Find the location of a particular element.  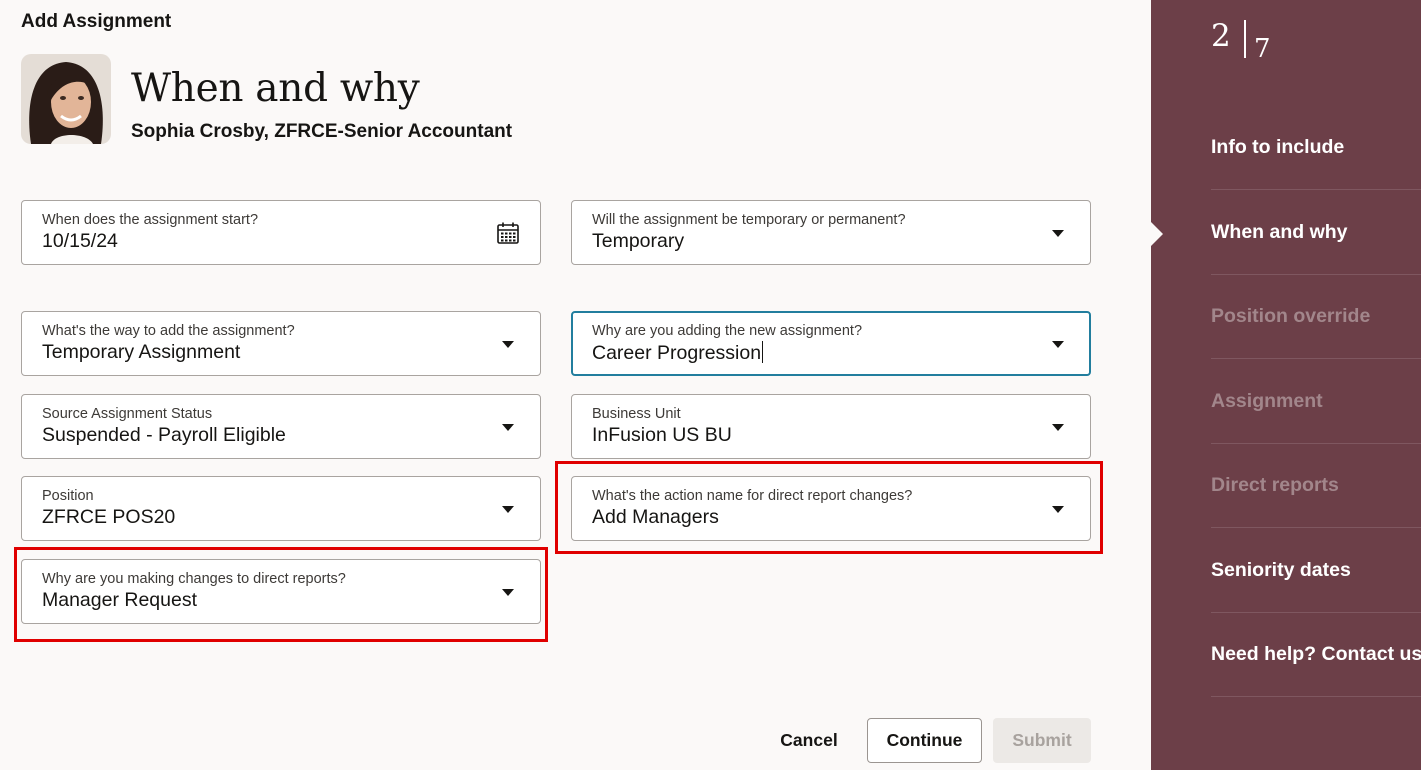

sidebar-item-label: When and why is located at coordinates (1279, 232).